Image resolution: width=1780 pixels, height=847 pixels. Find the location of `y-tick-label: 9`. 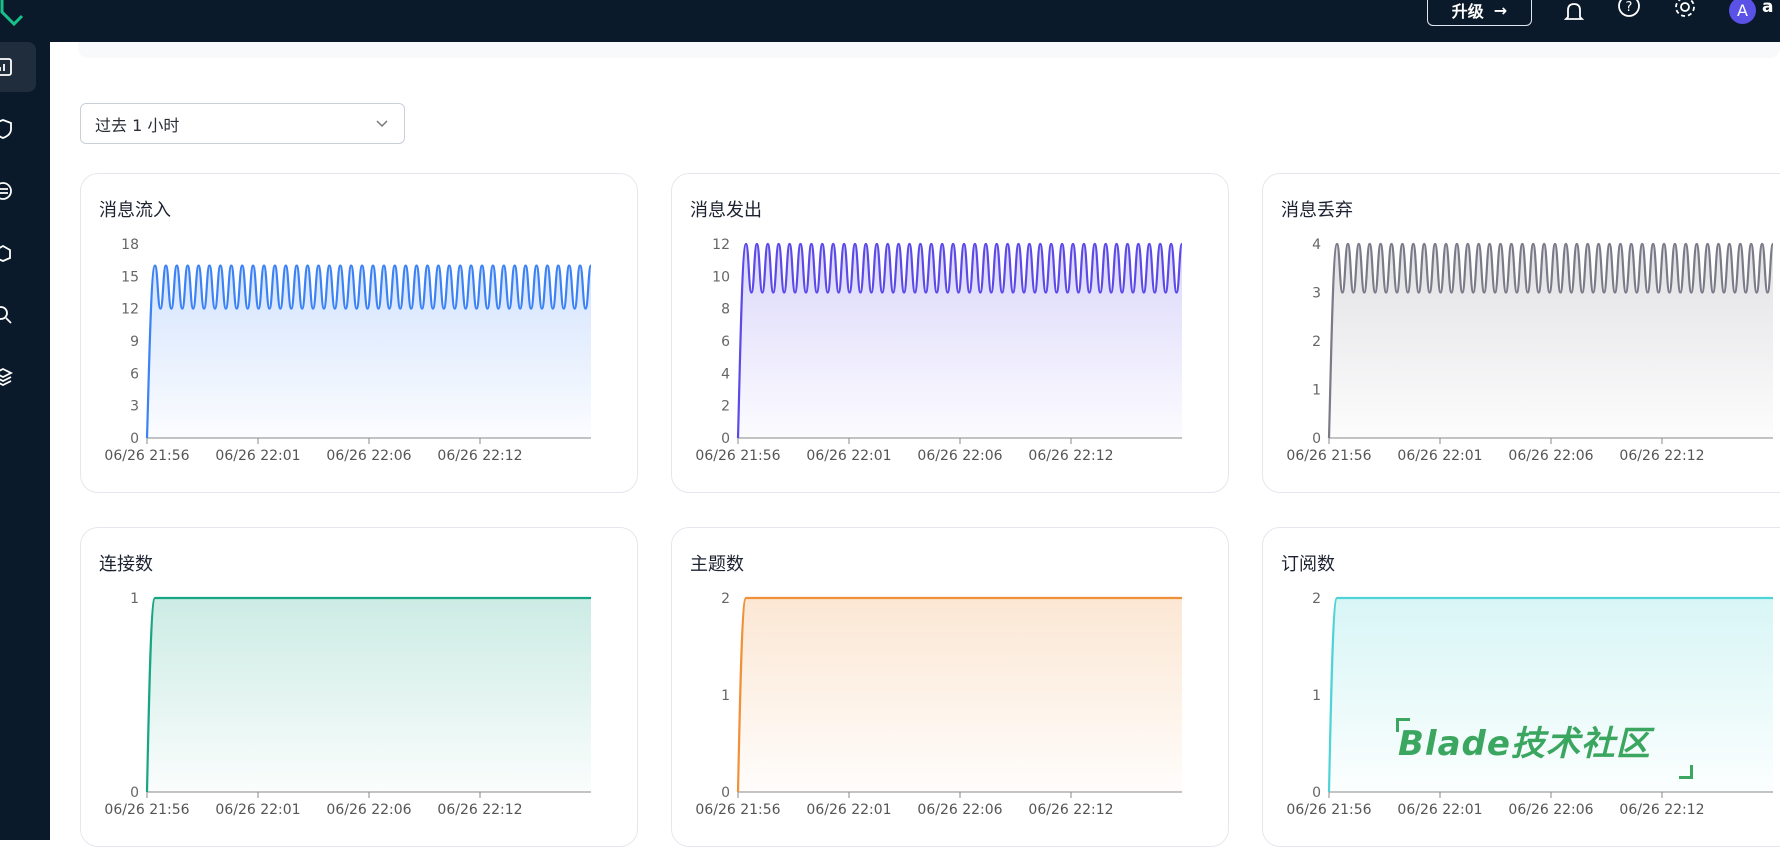

y-tick-label: 9 is located at coordinates (134, 342).